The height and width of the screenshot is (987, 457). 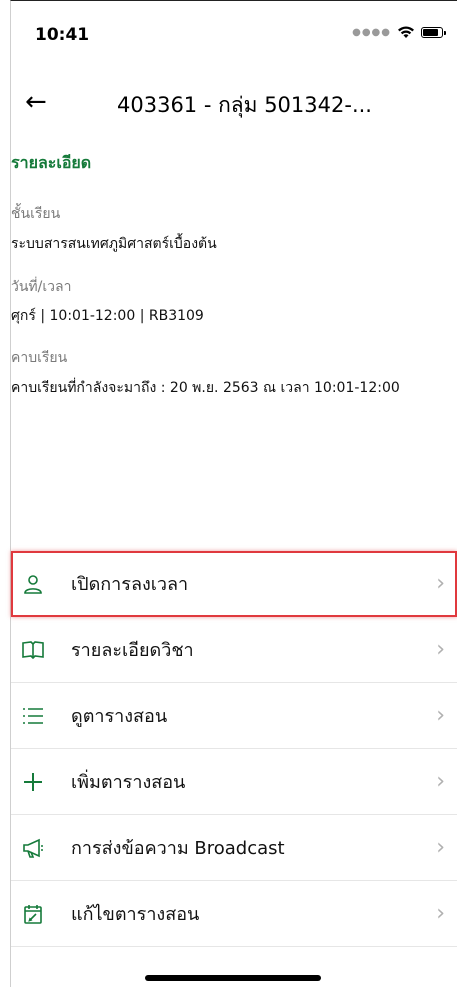 I want to click on status-icons: ●●●●, so click(x=399, y=32).